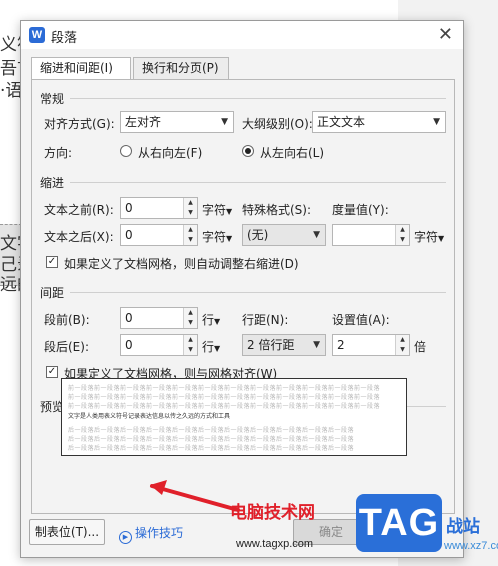 The image size is (498, 566). I want to click on watermark-tag-logo: TAG, so click(399, 523).